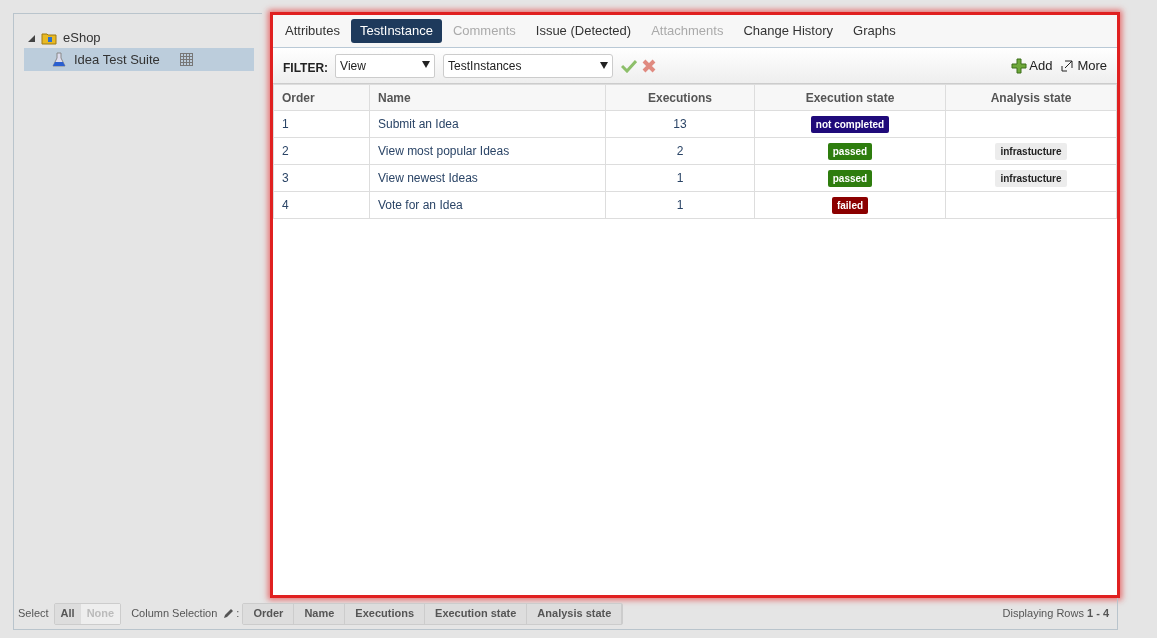  I want to click on table-cell: 4, so click(321, 205).